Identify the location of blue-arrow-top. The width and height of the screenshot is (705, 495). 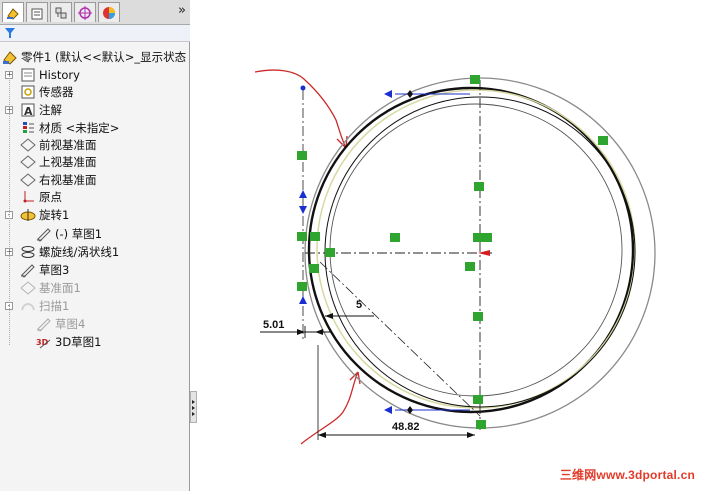
(388, 94).